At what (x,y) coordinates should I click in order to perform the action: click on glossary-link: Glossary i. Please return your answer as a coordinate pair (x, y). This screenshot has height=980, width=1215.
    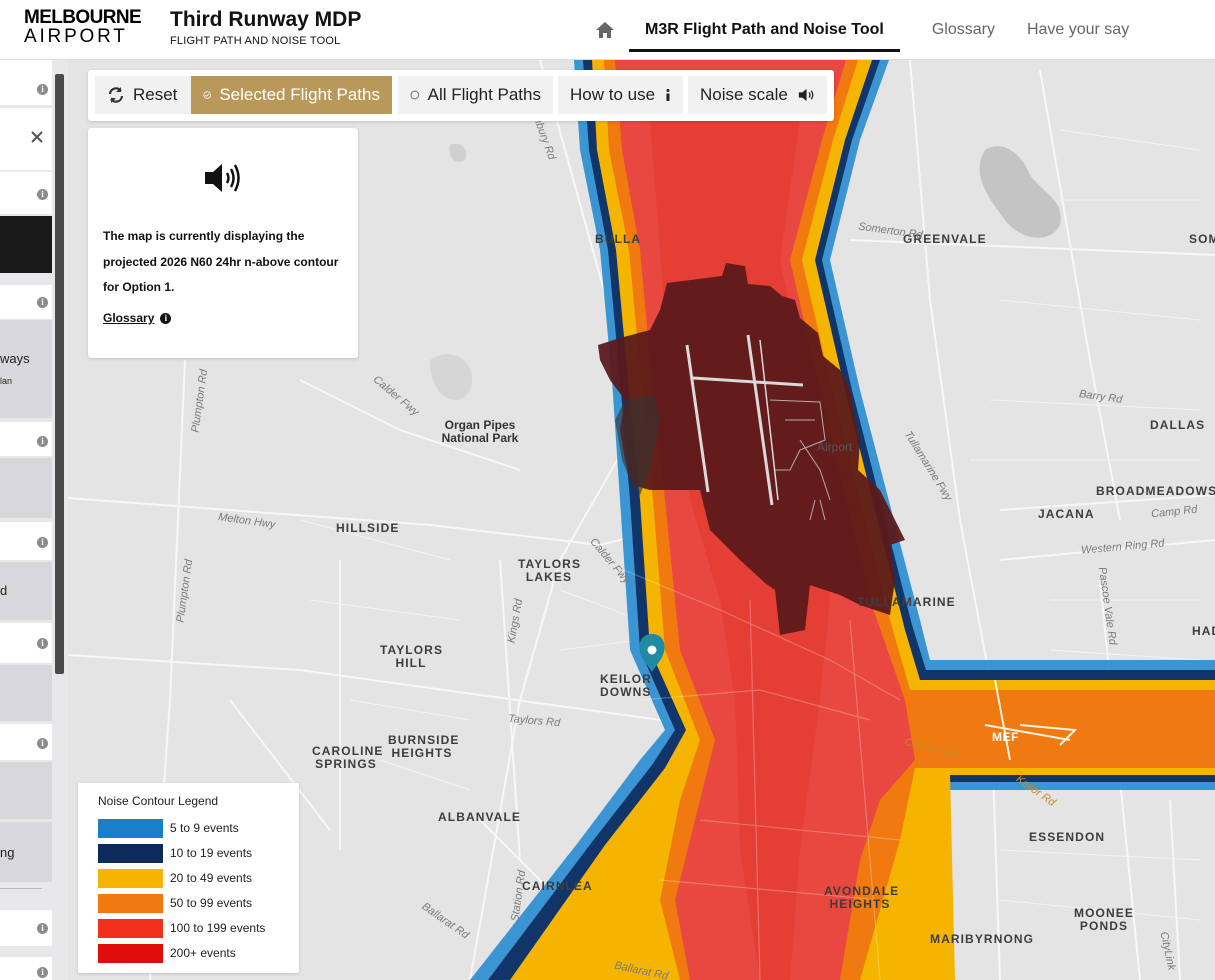
    Looking at the image, I should click on (137, 318).